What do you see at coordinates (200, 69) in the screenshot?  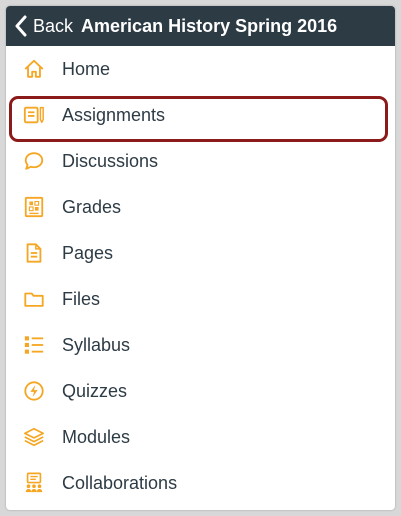 I see `menu-item-home: Home` at bounding box center [200, 69].